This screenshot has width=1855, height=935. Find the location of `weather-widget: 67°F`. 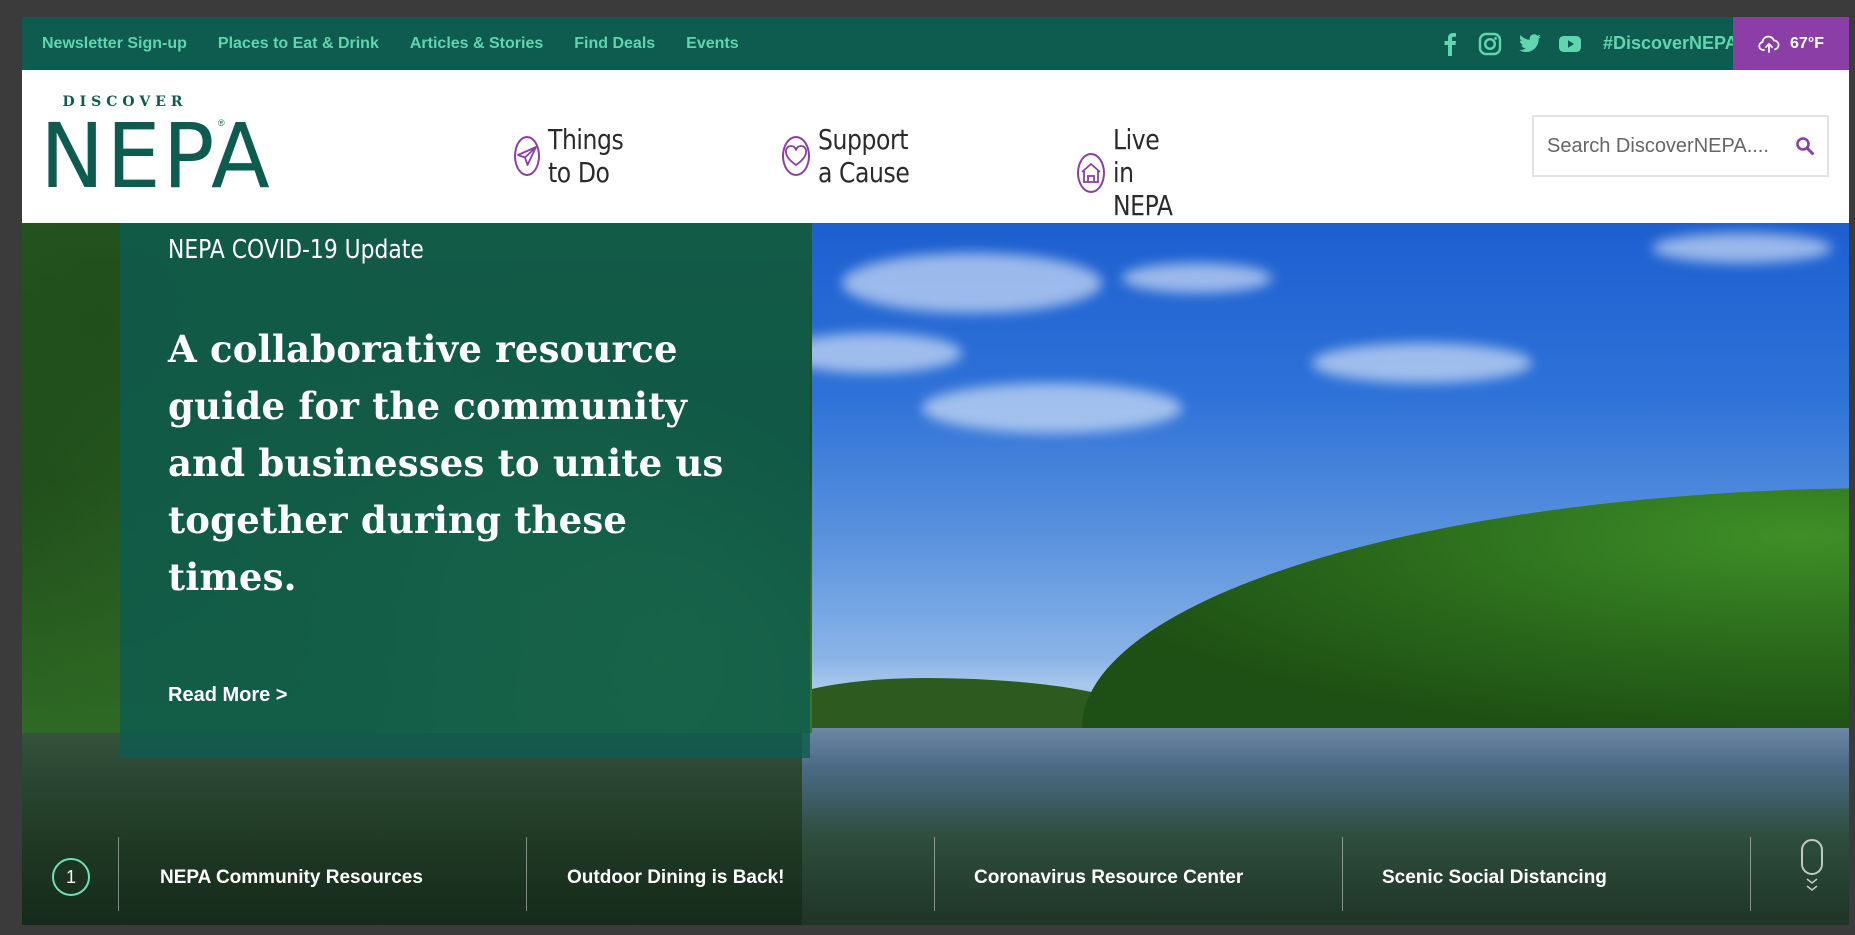

weather-widget: 67°F is located at coordinates (1791, 43).